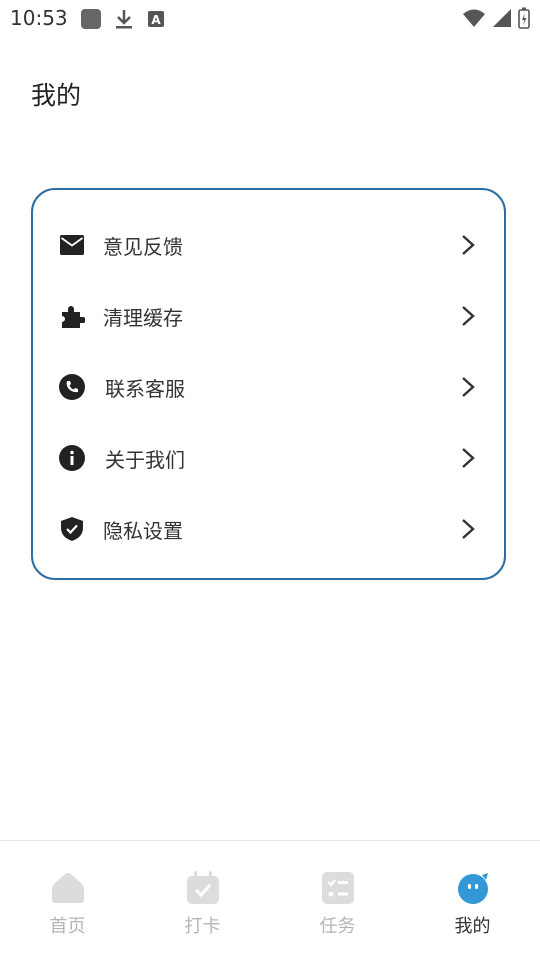  I want to click on menu-item-clear-cache: 清理缓存, so click(268, 316).